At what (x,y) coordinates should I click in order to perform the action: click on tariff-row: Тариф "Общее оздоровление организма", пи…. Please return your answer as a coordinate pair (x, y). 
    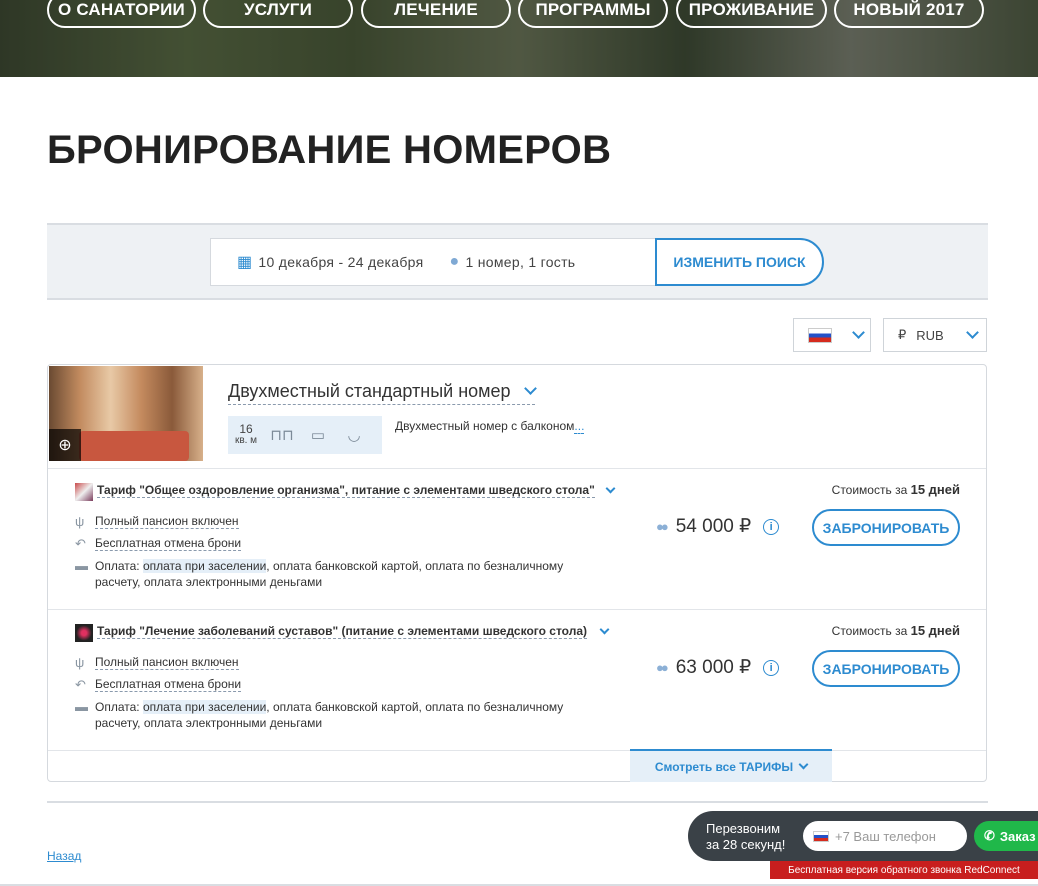
    Looking at the image, I should click on (517, 538).